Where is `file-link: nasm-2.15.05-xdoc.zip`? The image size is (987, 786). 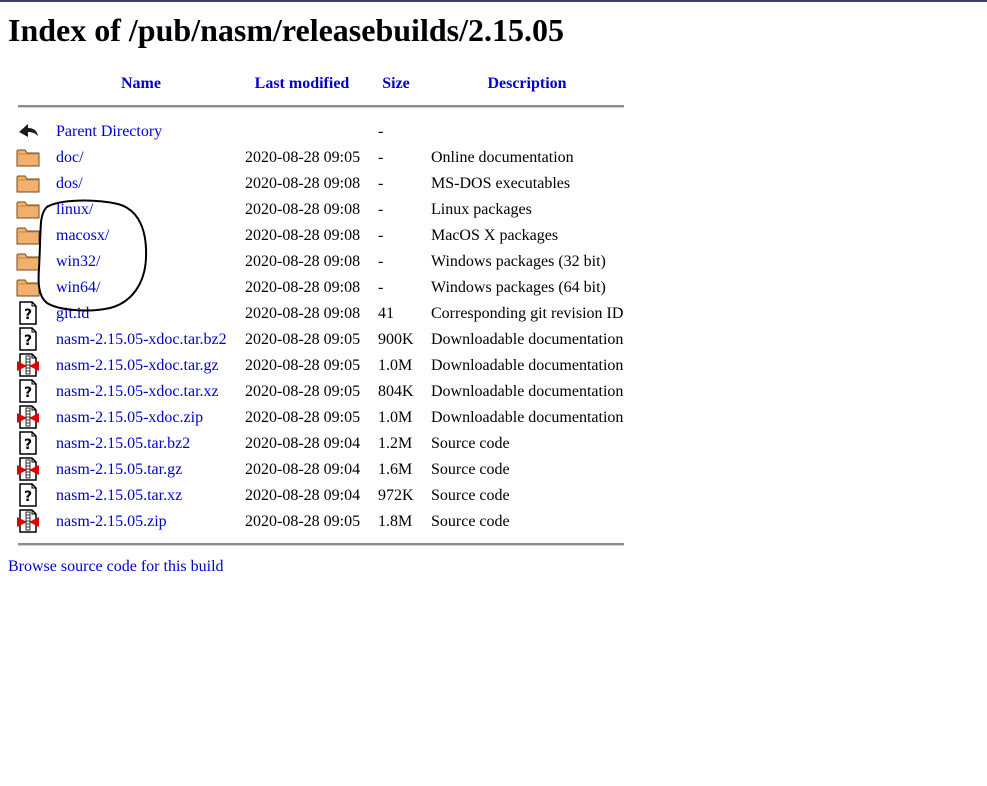
file-link: nasm-2.15.05-xdoc.zip is located at coordinates (129, 418).